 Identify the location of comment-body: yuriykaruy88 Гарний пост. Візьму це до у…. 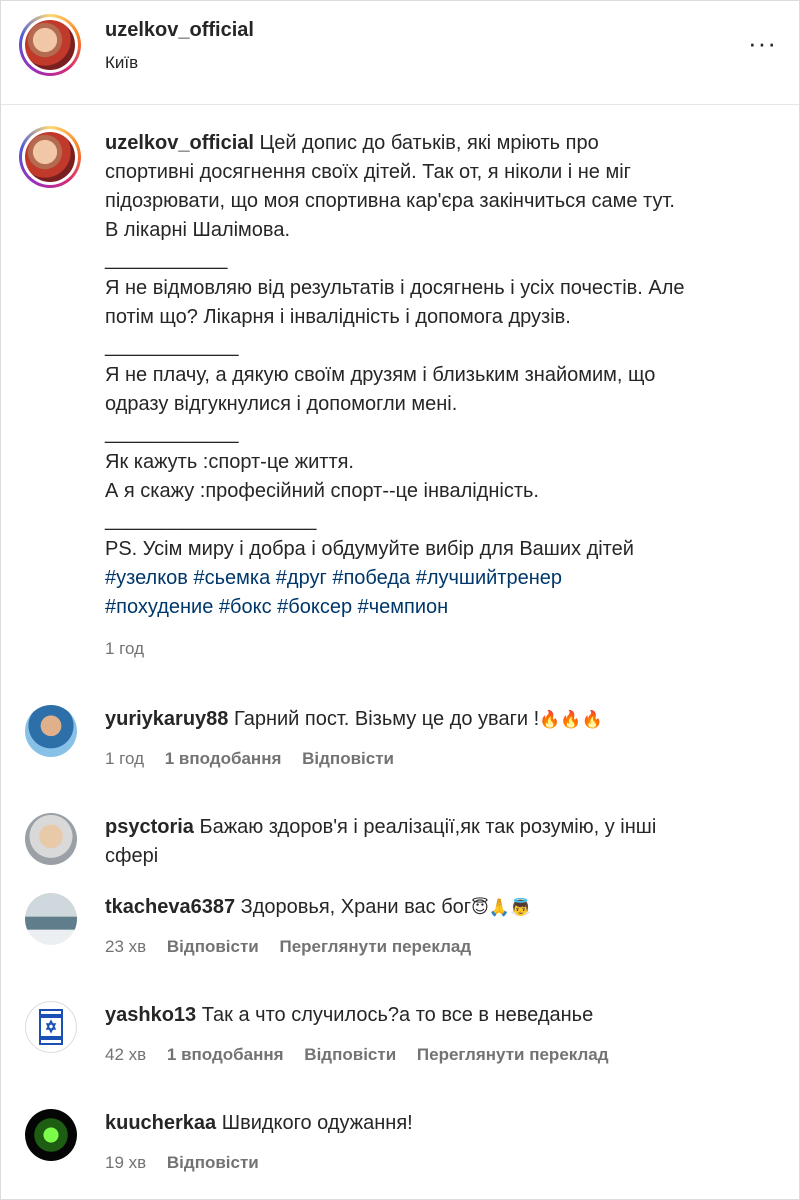
(435, 720).